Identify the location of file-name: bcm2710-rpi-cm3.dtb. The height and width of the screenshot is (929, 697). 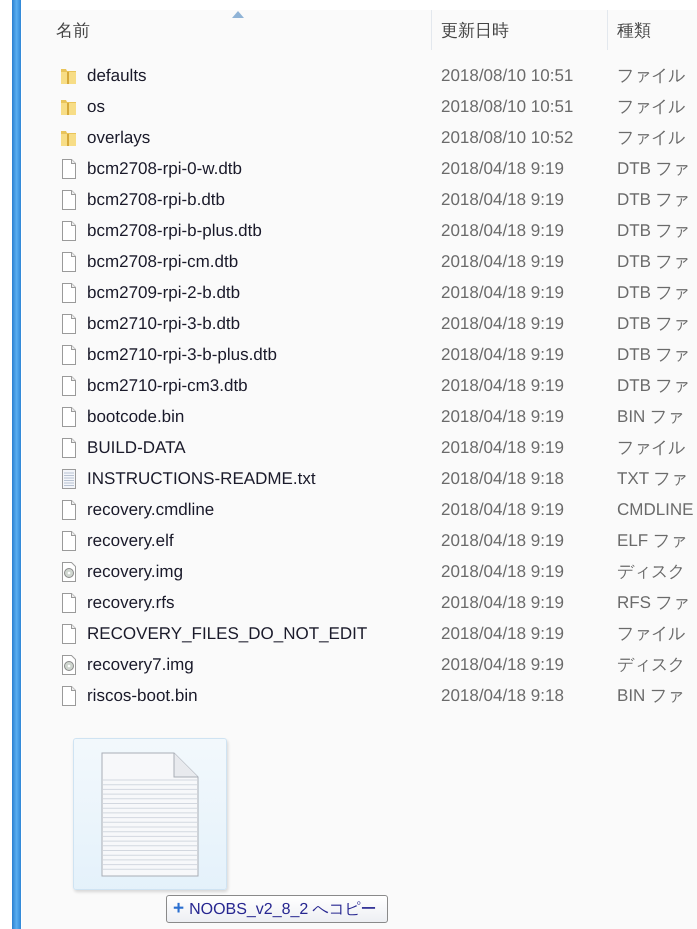
(167, 386).